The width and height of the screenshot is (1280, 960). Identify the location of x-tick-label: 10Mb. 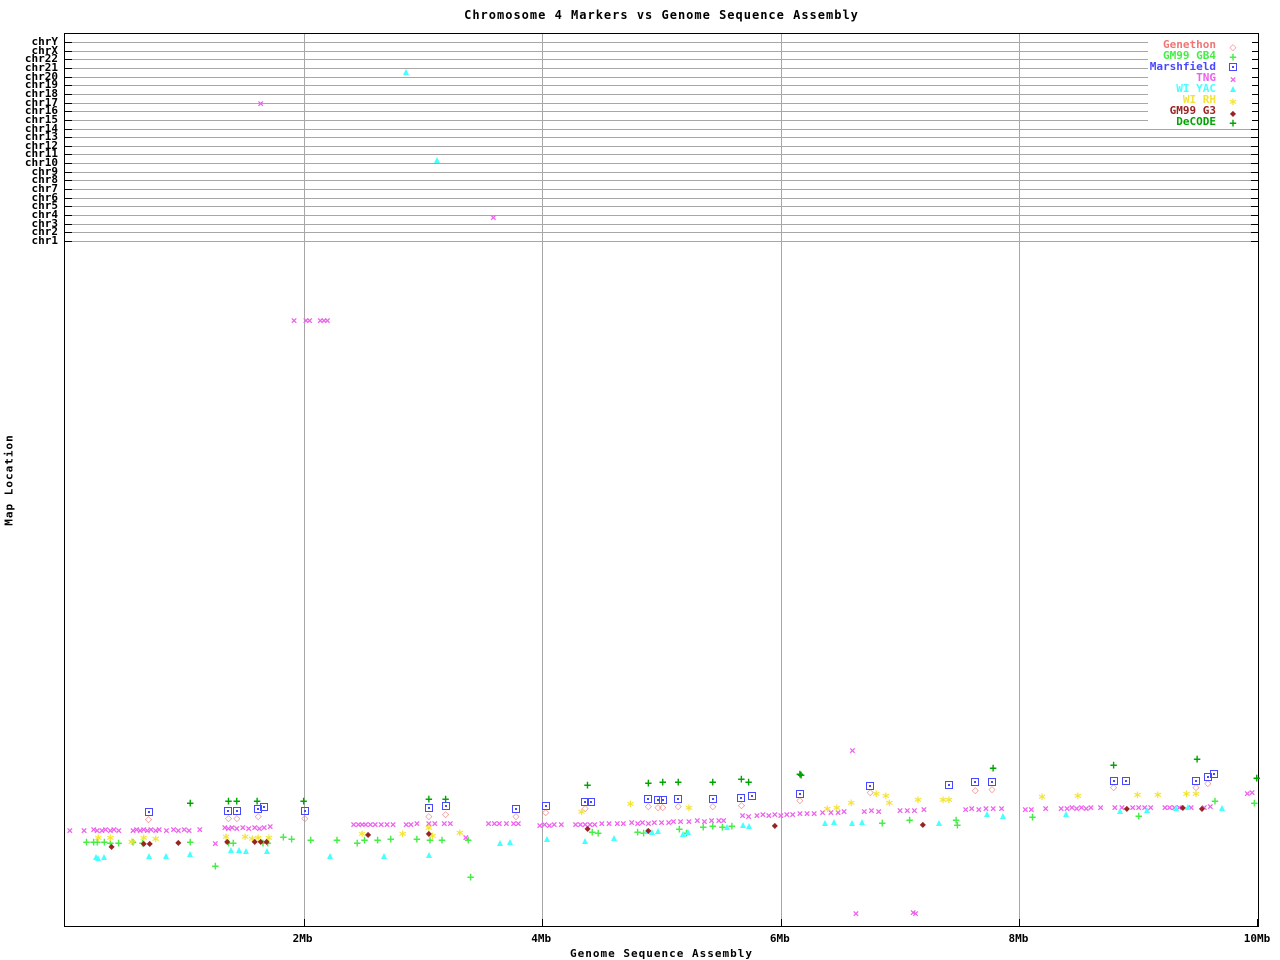
(1257, 938).